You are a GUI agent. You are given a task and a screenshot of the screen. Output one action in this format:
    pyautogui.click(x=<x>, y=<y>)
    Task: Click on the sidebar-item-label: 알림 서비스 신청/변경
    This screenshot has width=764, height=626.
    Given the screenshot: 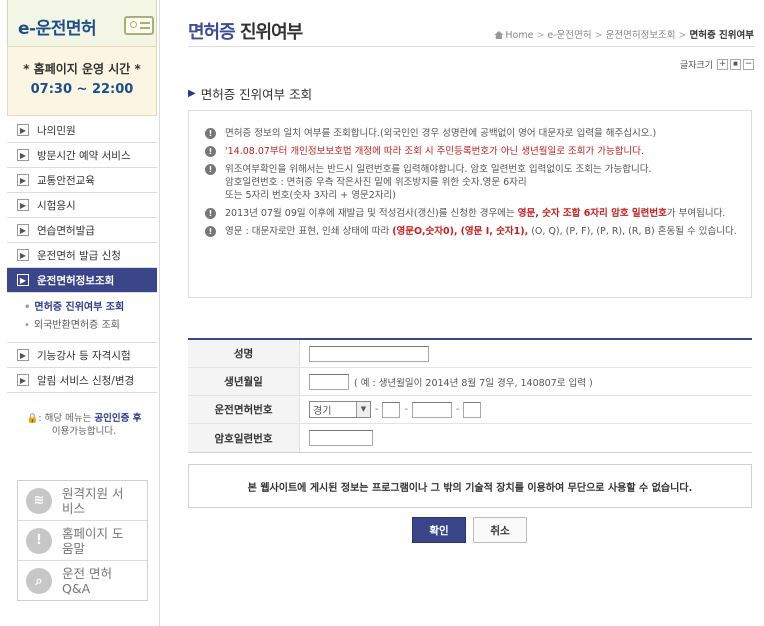 What is the action you would take?
    pyautogui.click(x=86, y=380)
    